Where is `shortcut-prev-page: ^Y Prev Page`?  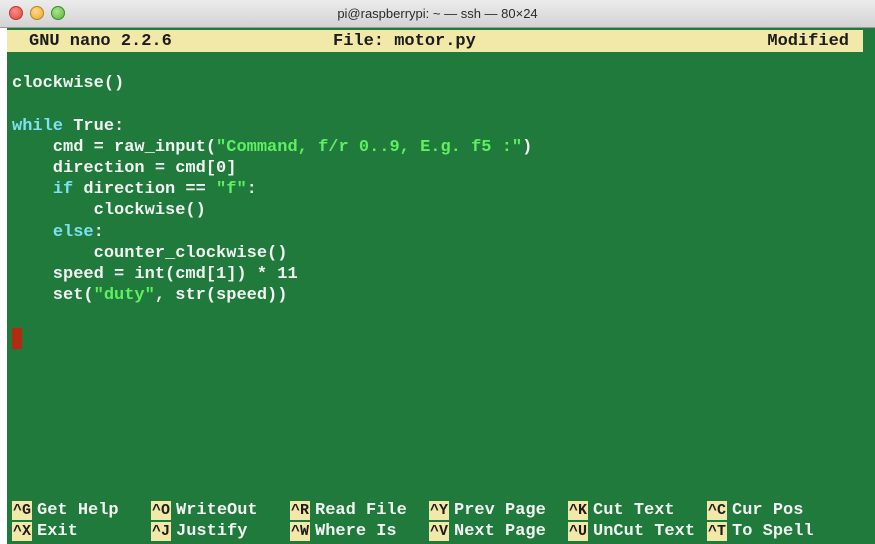 shortcut-prev-page: ^Y Prev Page is located at coordinates (487, 511).